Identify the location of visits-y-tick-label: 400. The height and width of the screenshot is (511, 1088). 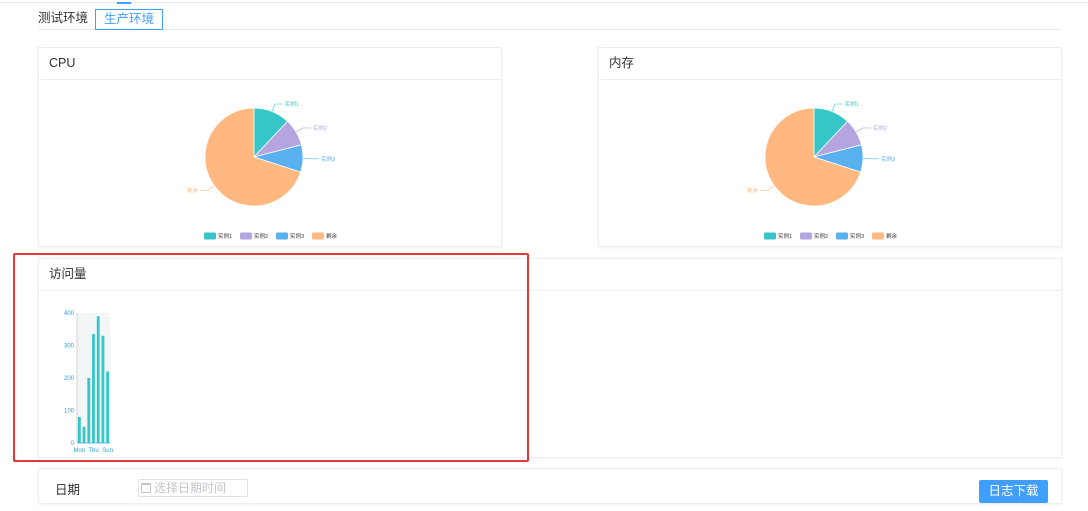
(69, 314).